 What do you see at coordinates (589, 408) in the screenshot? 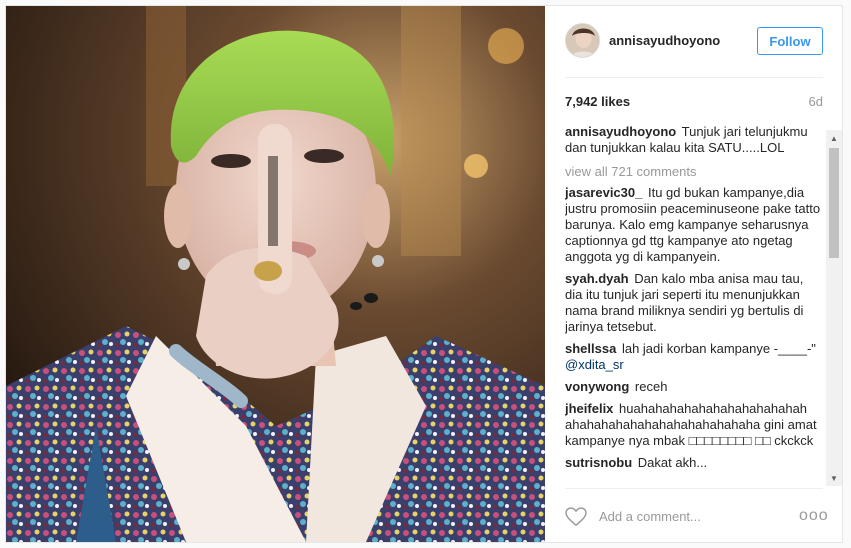
I see `comment-author: jheifelix` at bounding box center [589, 408].